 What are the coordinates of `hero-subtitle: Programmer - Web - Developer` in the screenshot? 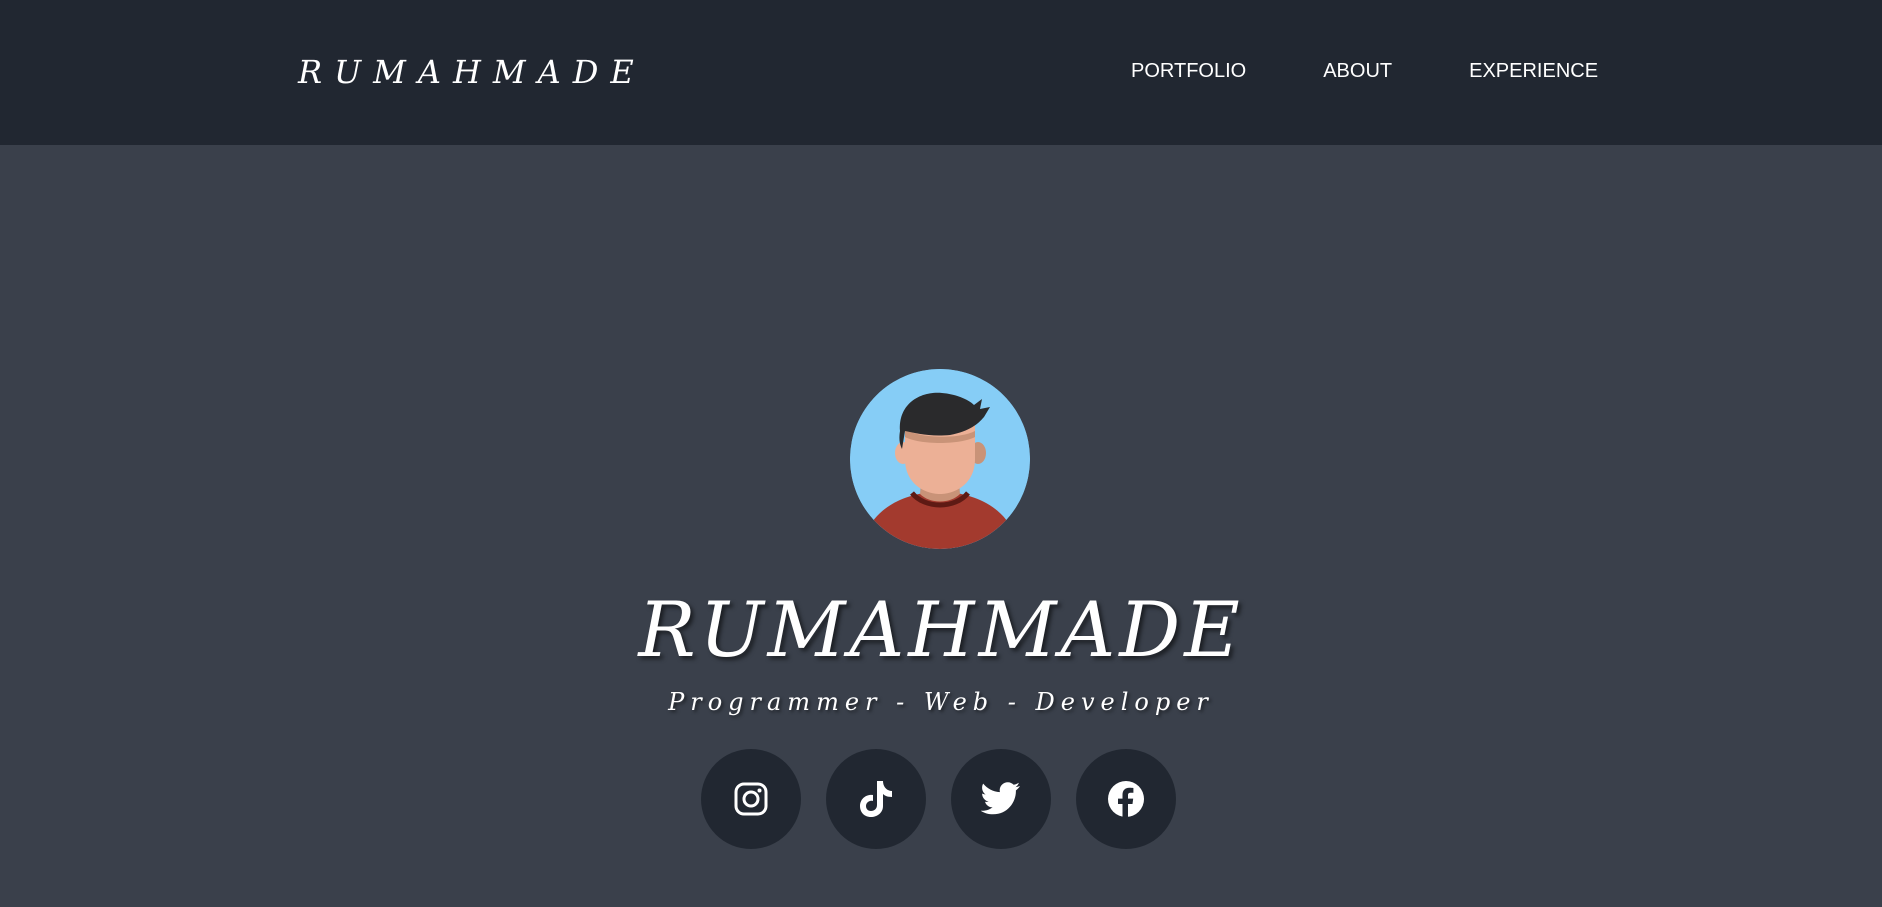 It's located at (941, 702).